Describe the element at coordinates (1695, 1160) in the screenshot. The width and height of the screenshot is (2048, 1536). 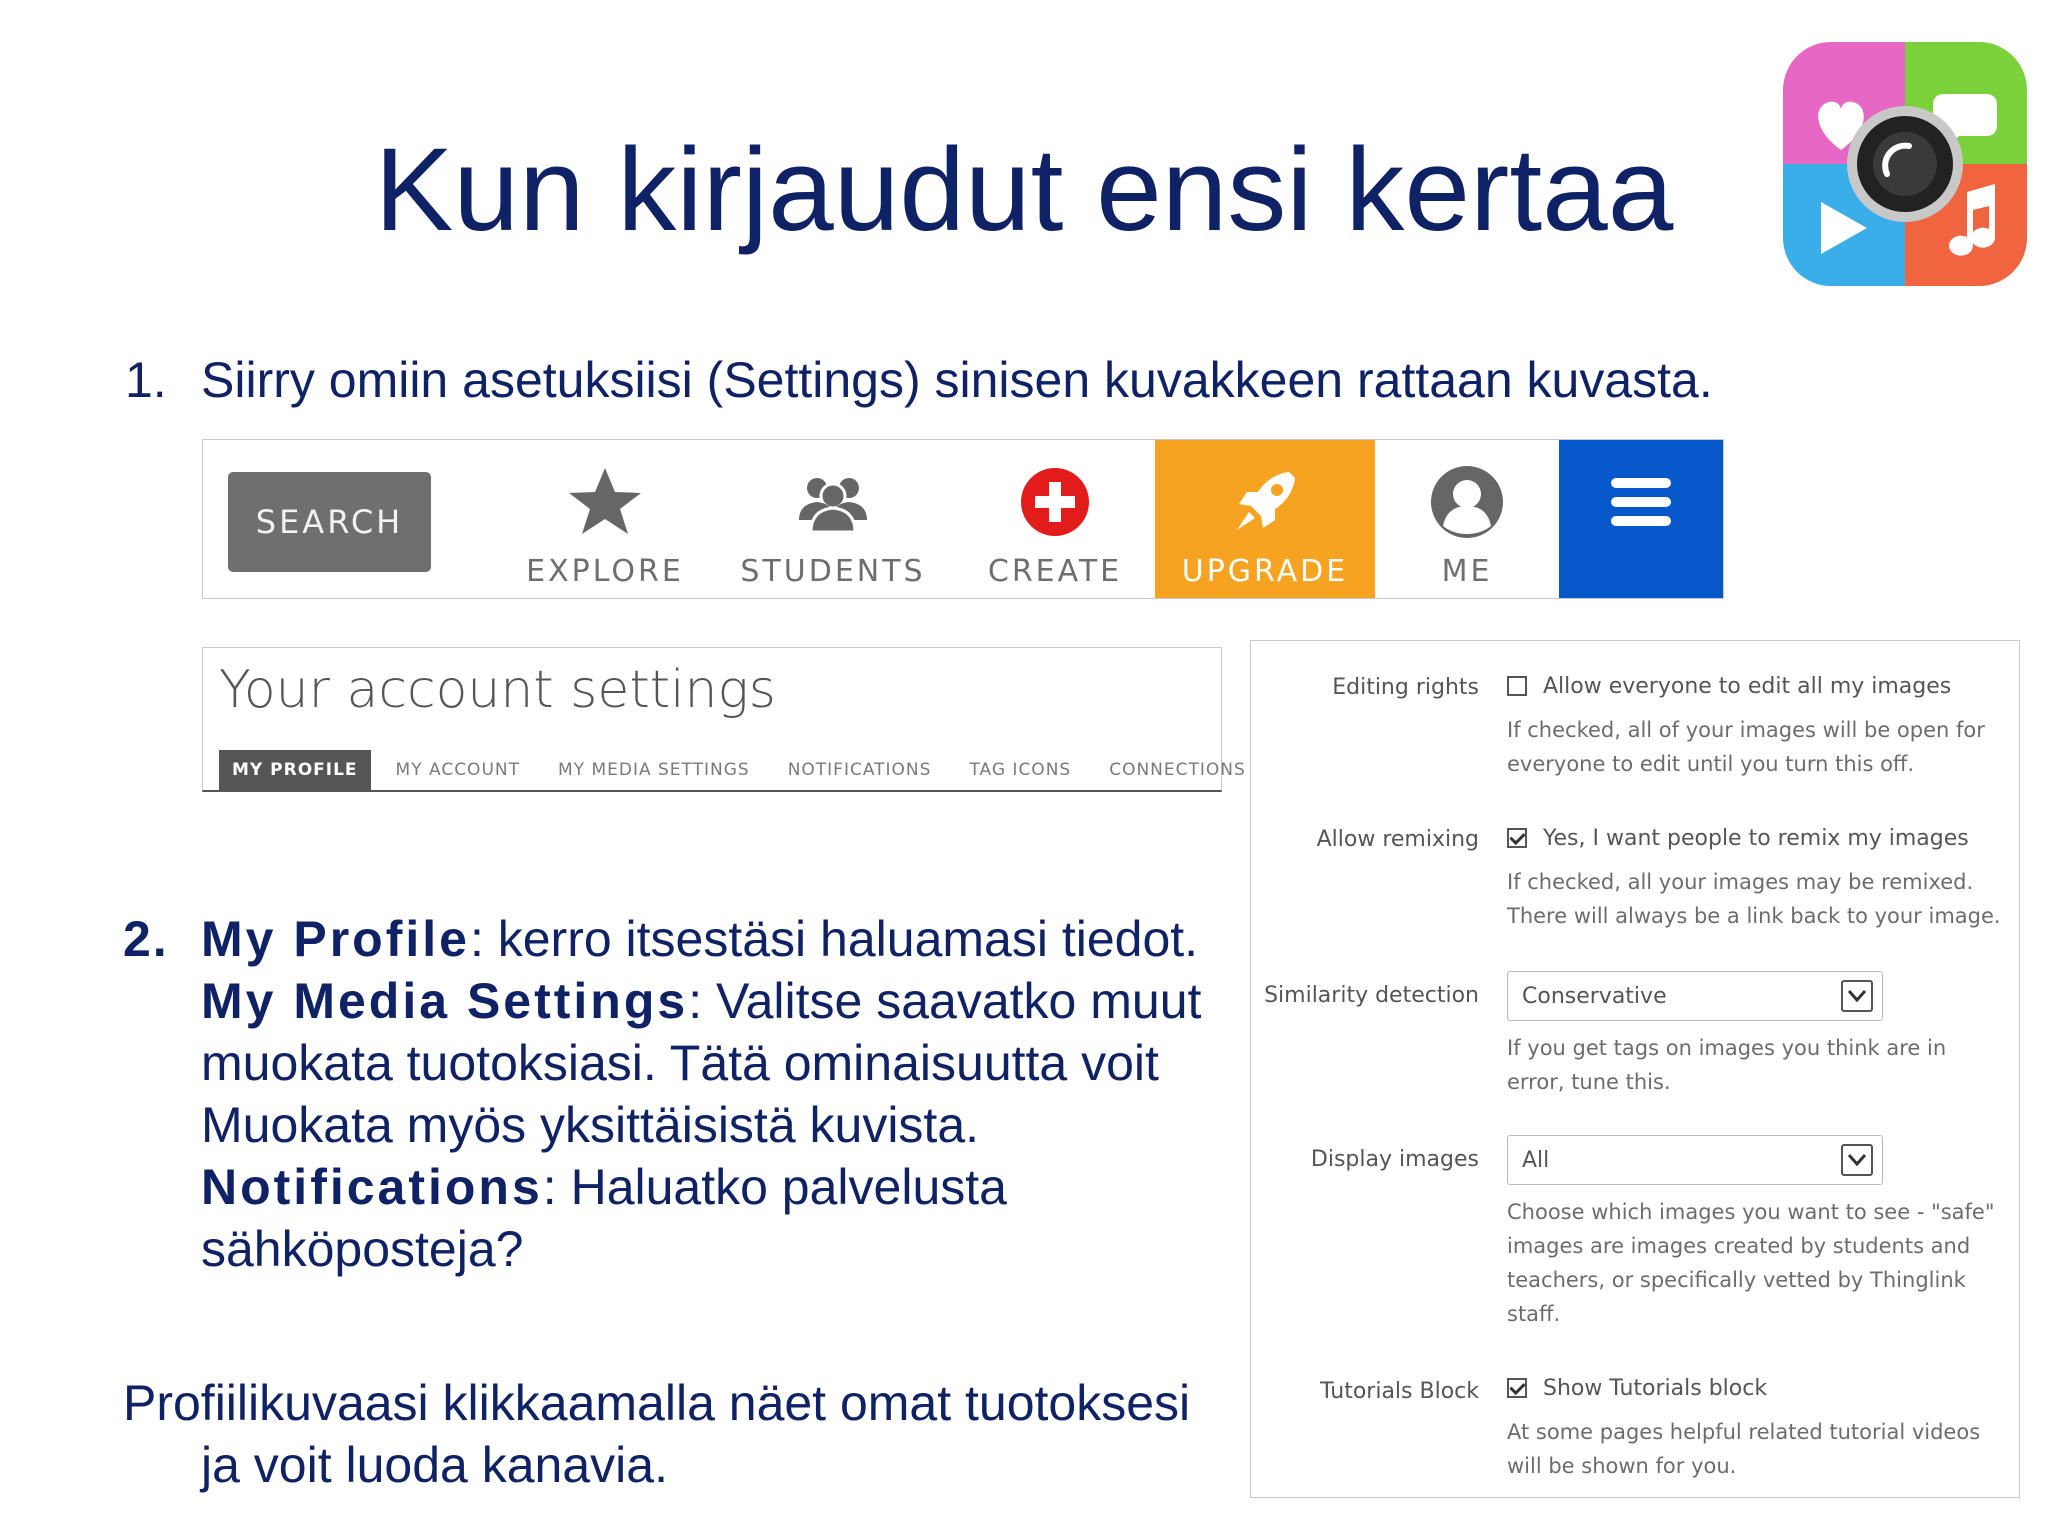
I see `display-images-select: All` at that location.